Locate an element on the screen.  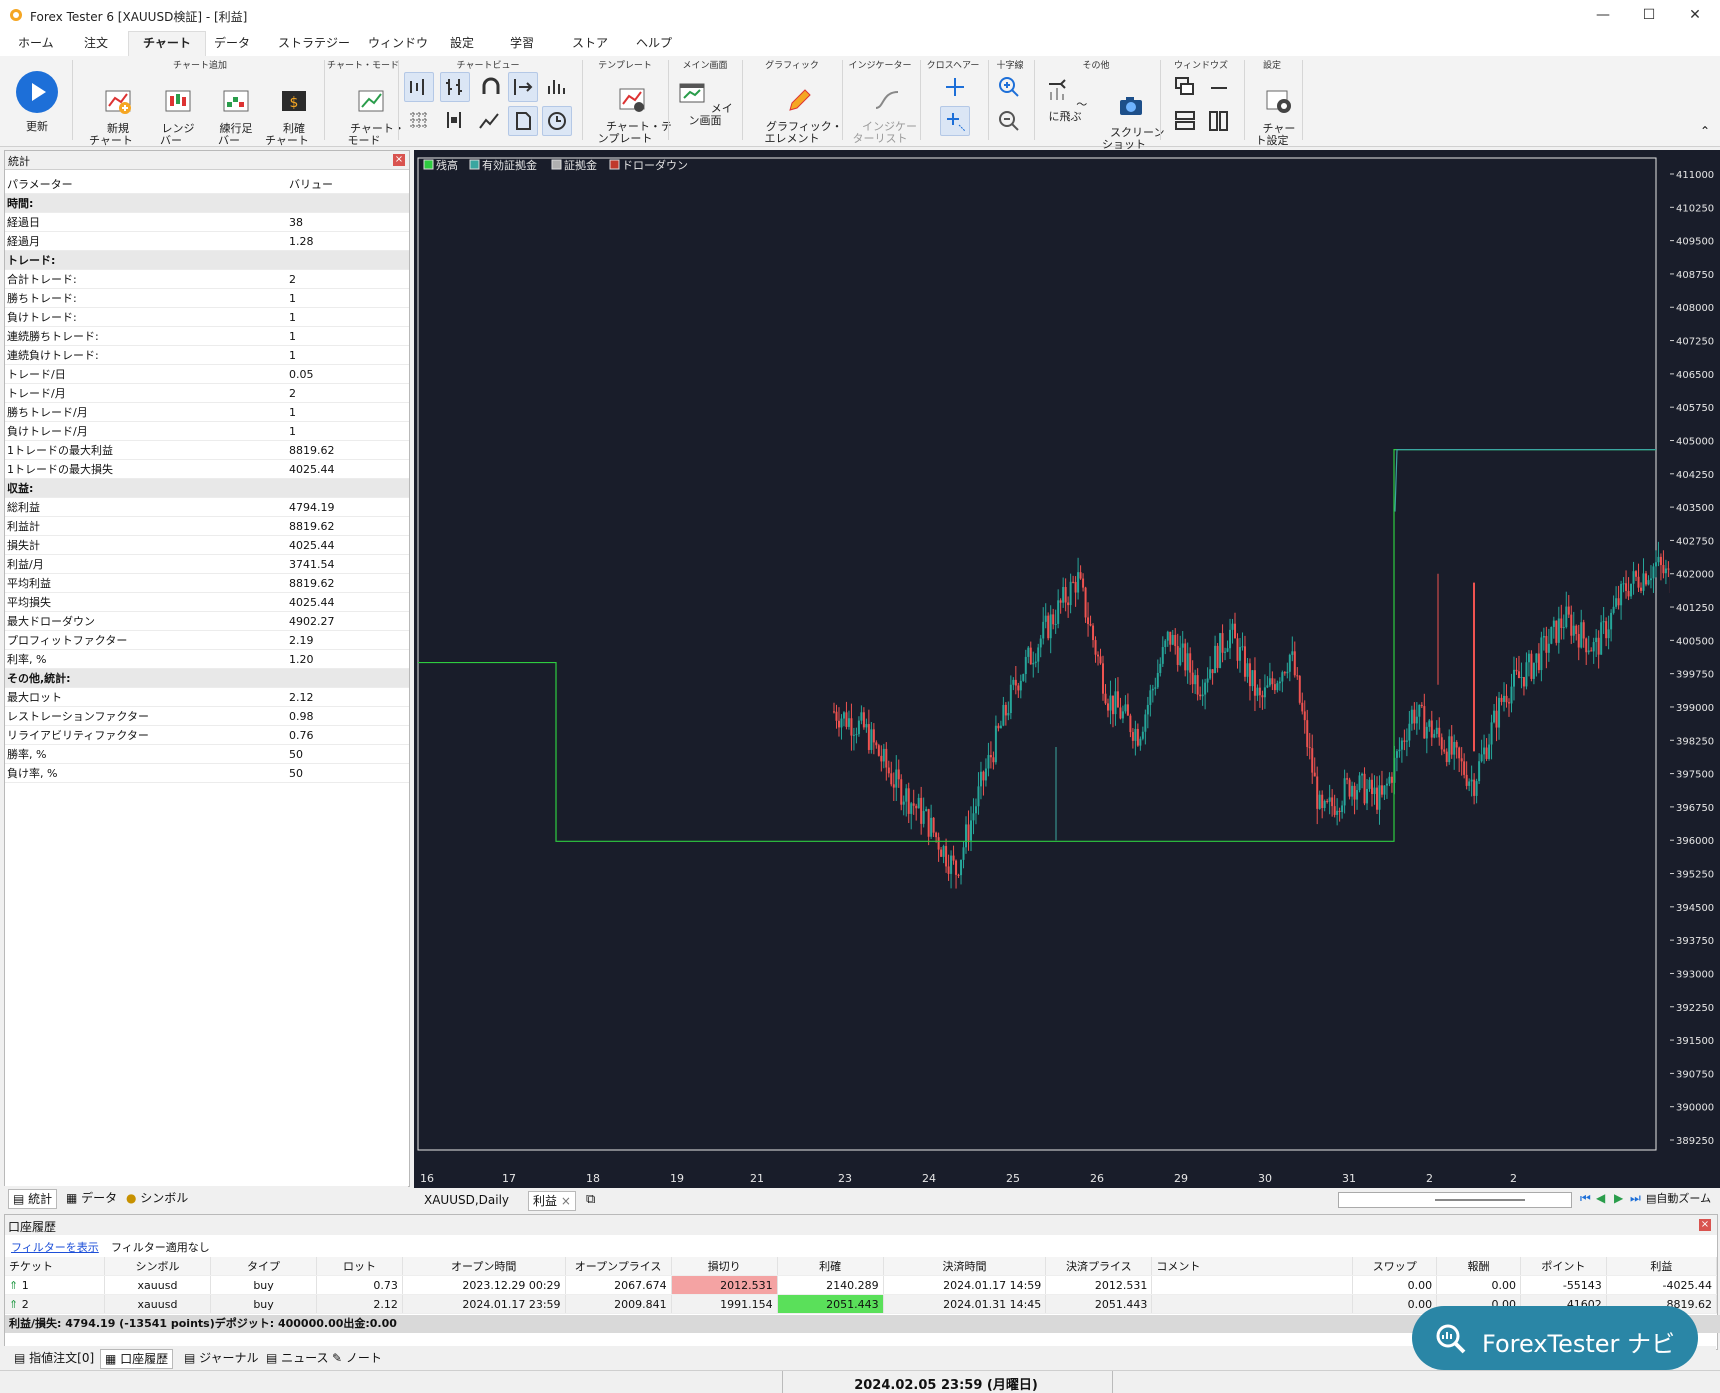
view-line-button is located at coordinates (489, 121).